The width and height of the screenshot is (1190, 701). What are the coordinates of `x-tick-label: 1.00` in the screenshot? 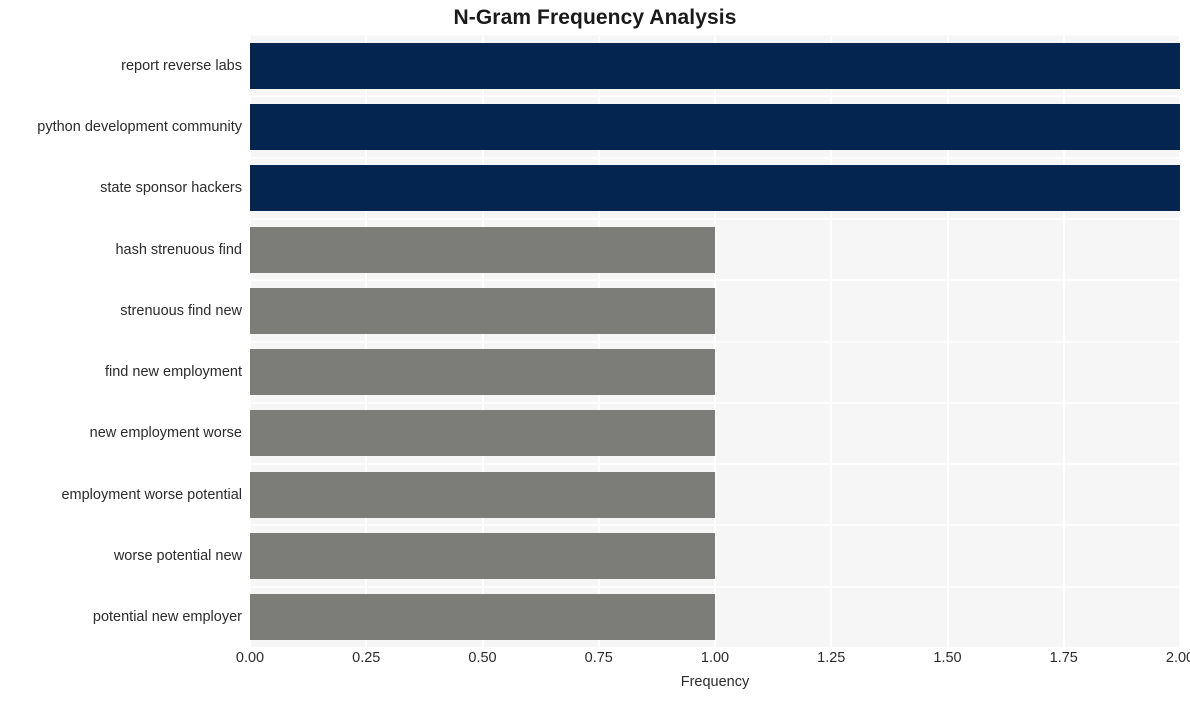 It's located at (715, 658).